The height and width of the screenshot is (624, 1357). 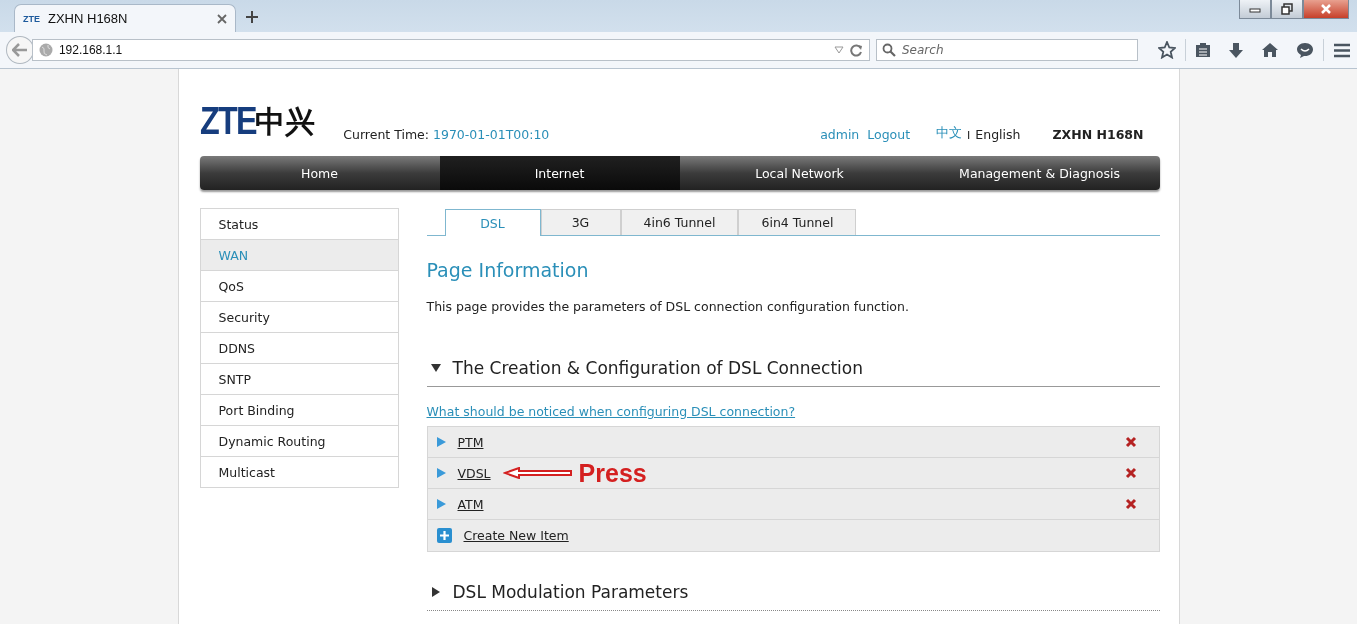 I want to click on tab: DSL, so click(x=492, y=222).